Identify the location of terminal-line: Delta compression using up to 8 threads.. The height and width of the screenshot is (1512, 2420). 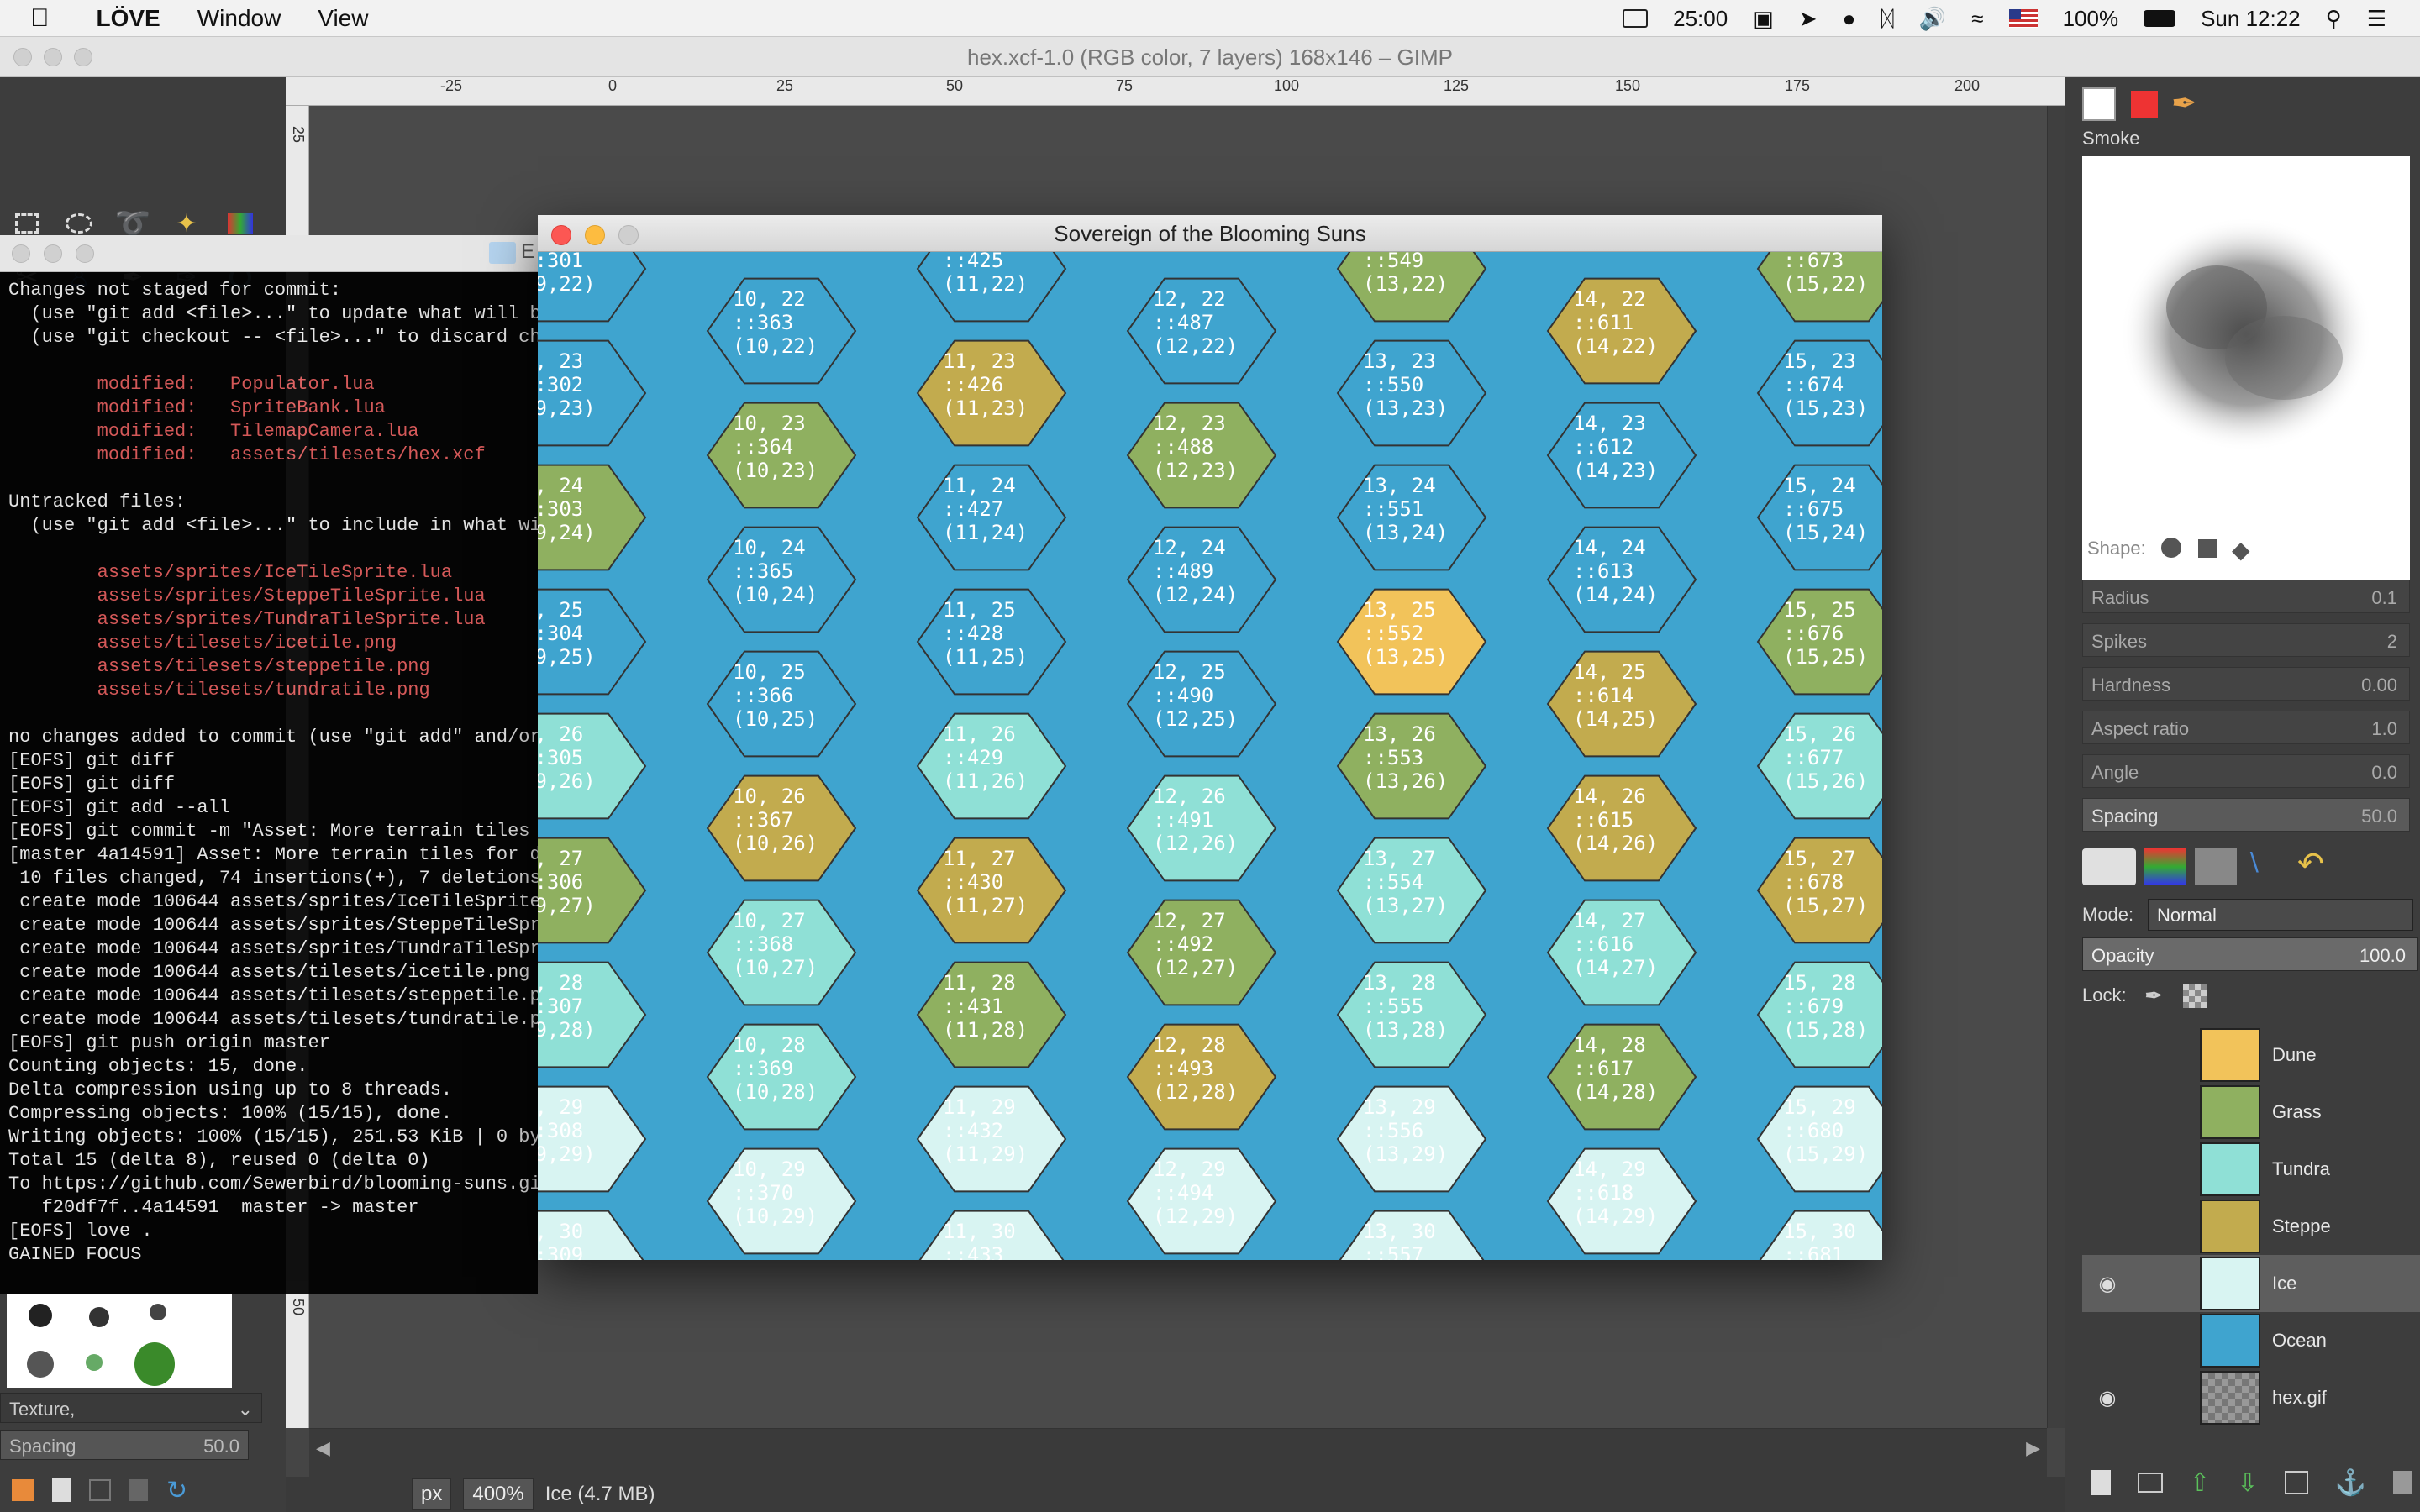
(231, 1089).